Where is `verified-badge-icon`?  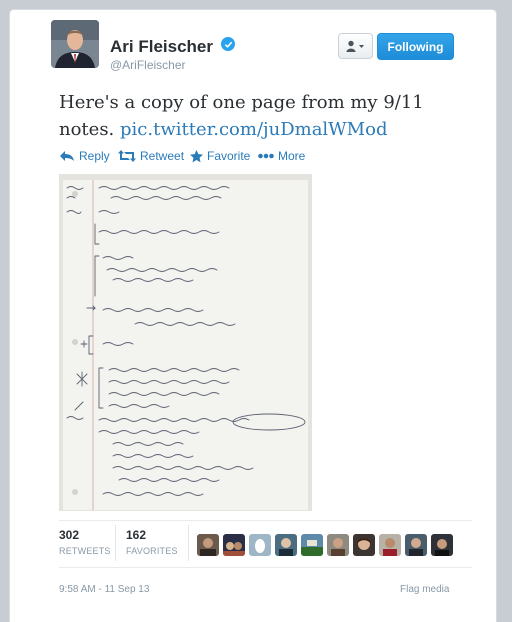
verified-badge-icon is located at coordinates (228, 44).